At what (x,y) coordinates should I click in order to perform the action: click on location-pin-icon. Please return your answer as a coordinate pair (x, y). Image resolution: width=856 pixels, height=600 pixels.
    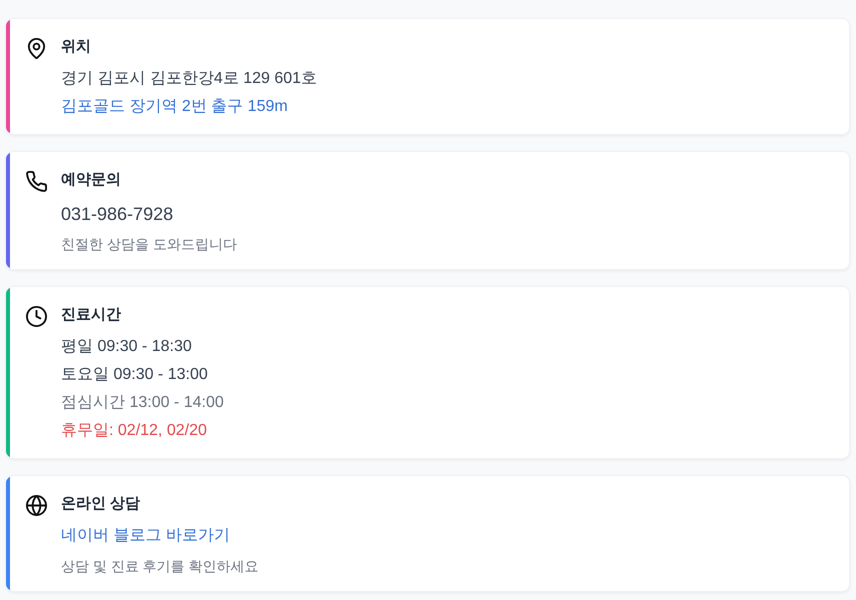
    Looking at the image, I should click on (36, 48).